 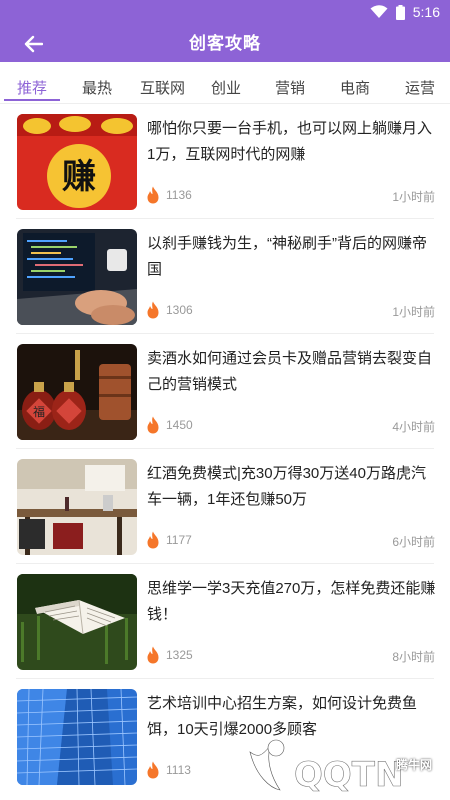 What do you see at coordinates (290, 425) in the screenshot?
I see `article-meta: 1450 4小时前` at bounding box center [290, 425].